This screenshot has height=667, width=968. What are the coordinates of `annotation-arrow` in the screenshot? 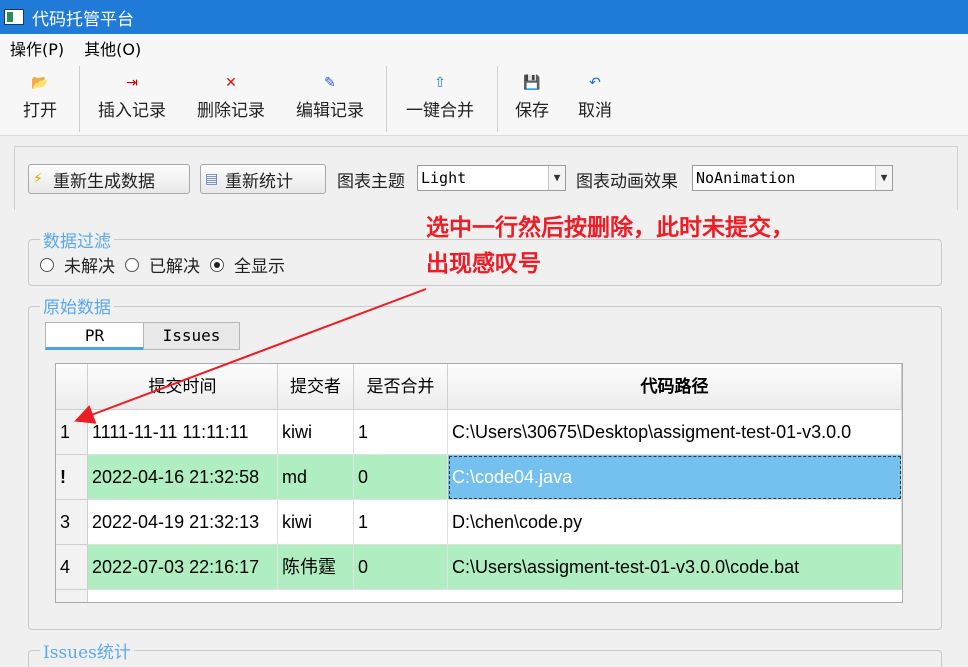 It's located at (250, 356).